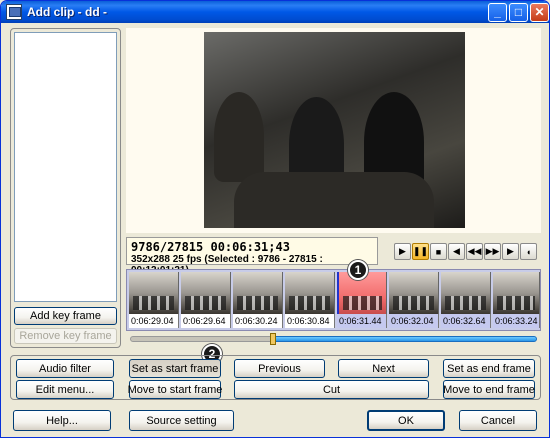 The height and width of the screenshot is (438, 550). What do you see at coordinates (65, 167) in the screenshot?
I see `key-frame-list` at bounding box center [65, 167].